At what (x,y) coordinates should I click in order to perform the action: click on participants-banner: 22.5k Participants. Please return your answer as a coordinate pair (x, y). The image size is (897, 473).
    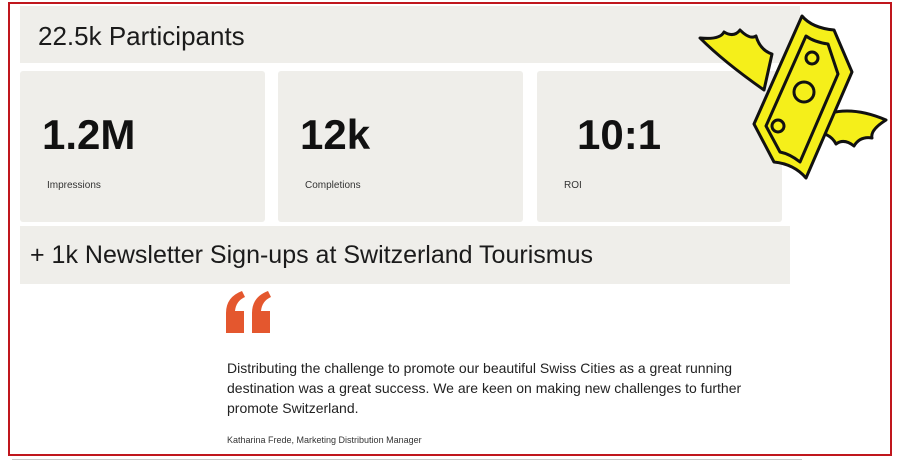
    Looking at the image, I should click on (410, 34).